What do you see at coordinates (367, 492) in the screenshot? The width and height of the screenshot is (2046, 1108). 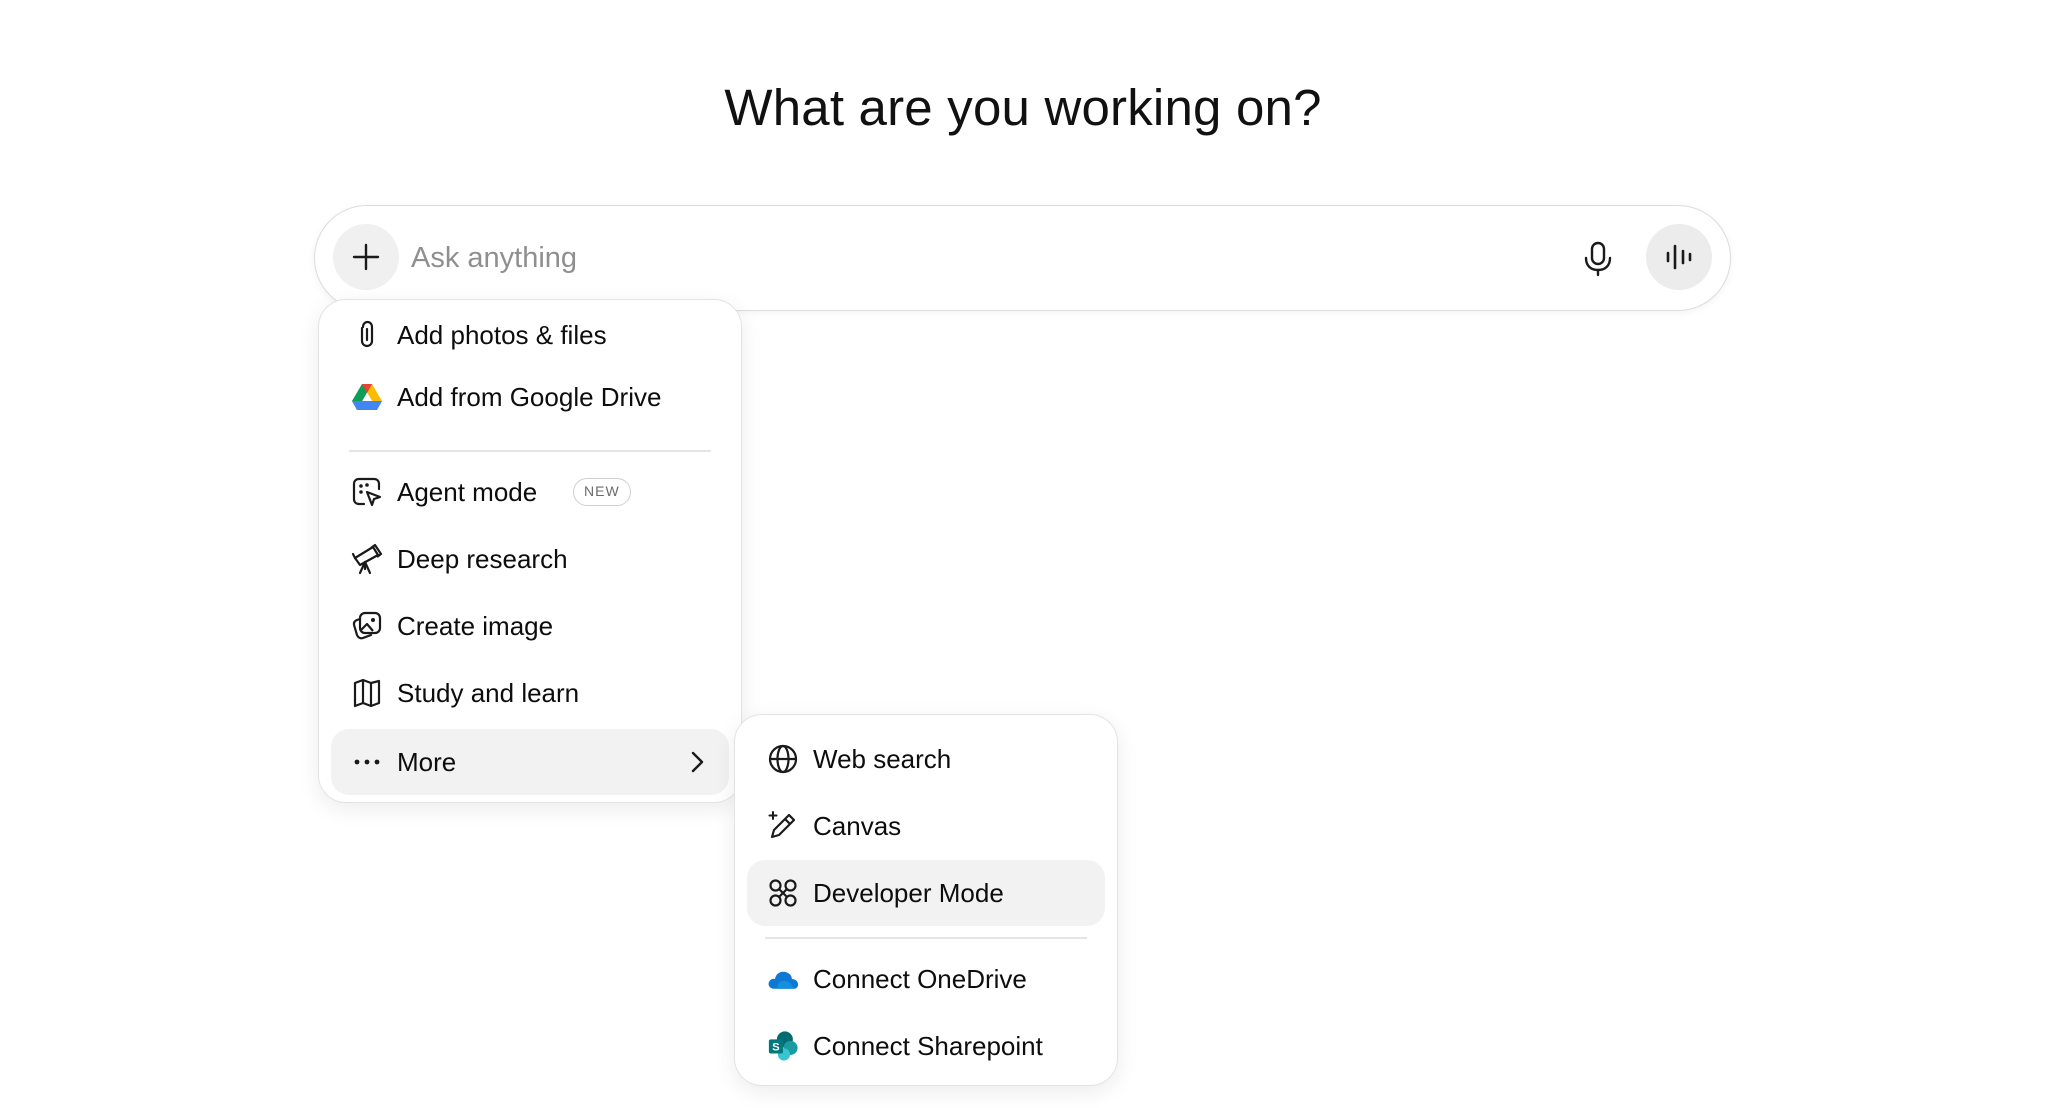 I see `agent-cursor-icon` at bounding box center [367, 492].